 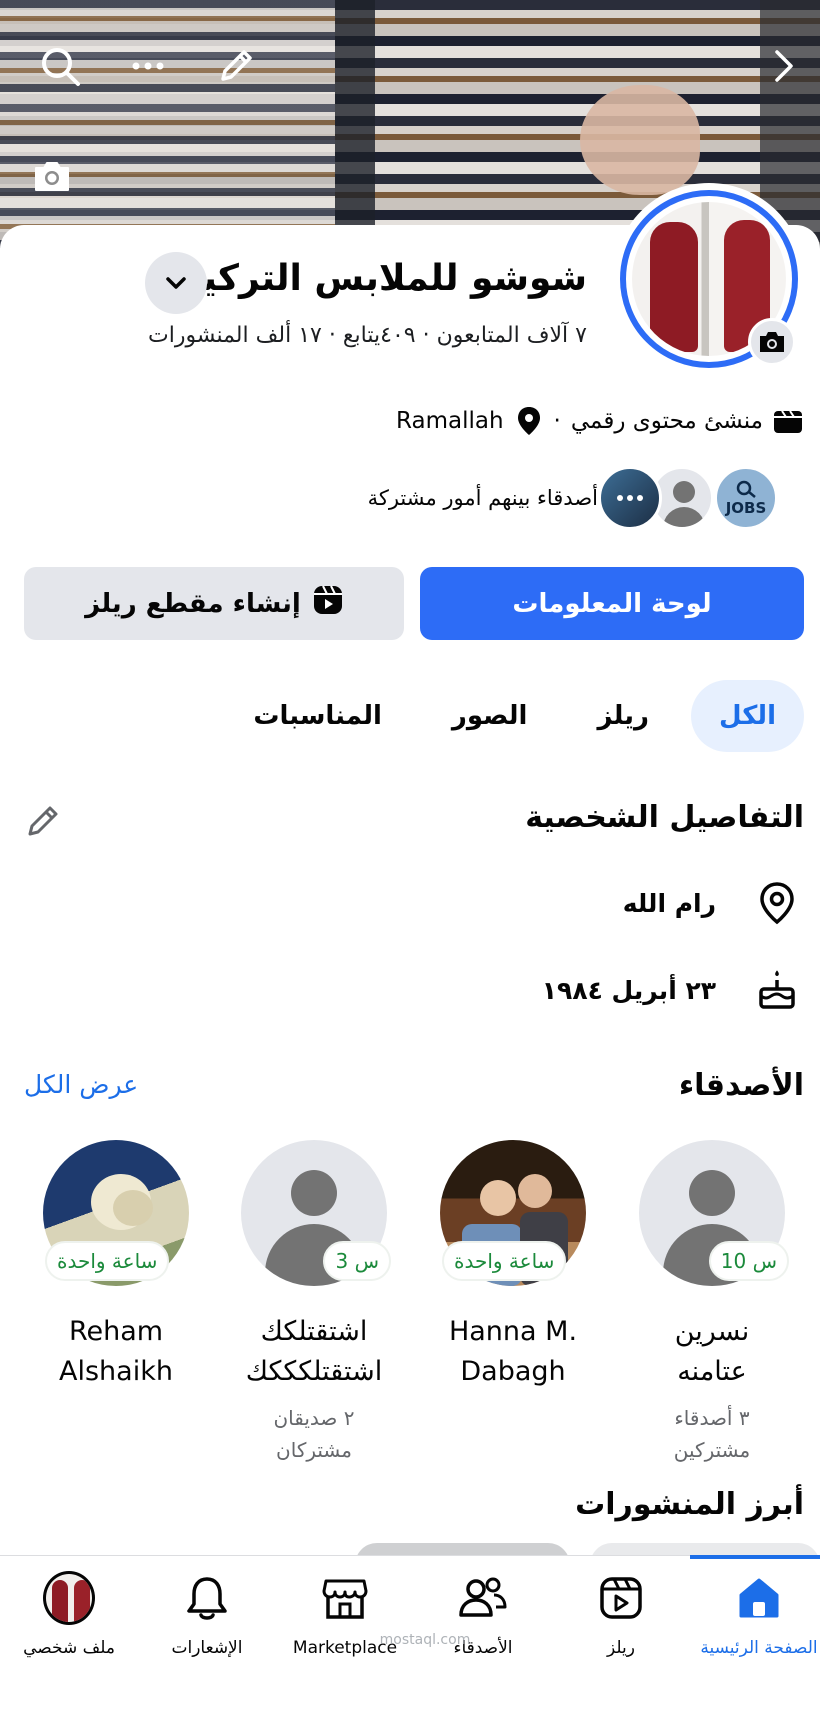 I want to click on friends-title: الأصدقاء, so click(x=741, y=1085).